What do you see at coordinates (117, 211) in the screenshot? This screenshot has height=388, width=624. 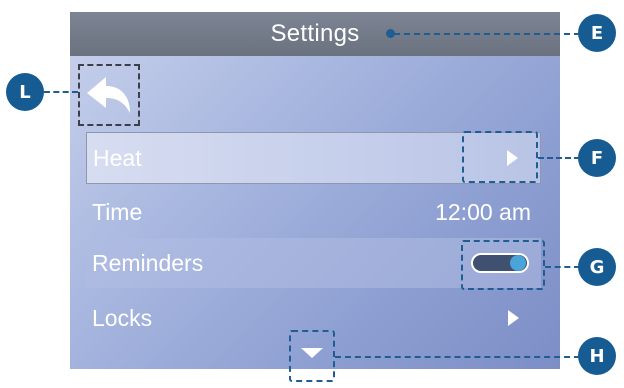 I see `menu-item-label: Time` at bounding box center [117, 211].